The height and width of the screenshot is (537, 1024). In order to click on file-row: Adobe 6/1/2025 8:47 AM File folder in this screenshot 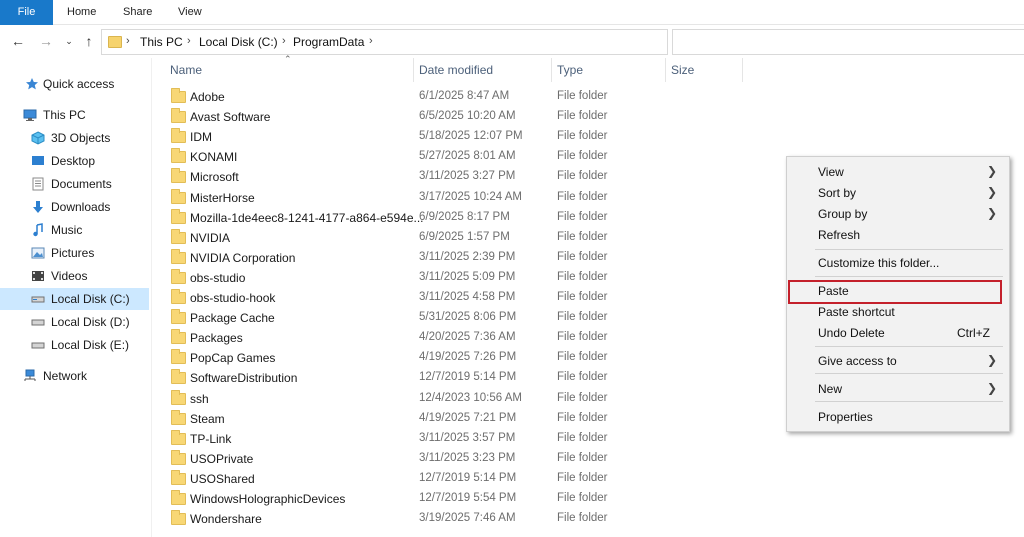, I will do `click(399, 97)`.